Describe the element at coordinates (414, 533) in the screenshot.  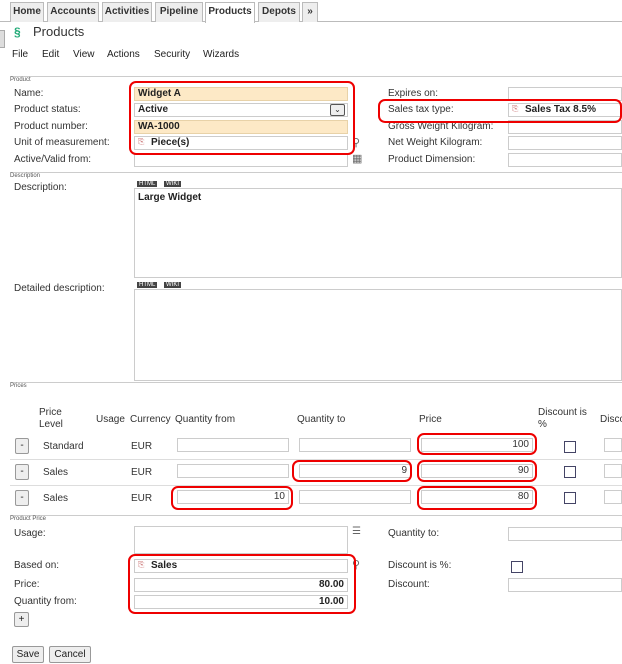
I see `qty-to-label: Quantity to:` at that location.